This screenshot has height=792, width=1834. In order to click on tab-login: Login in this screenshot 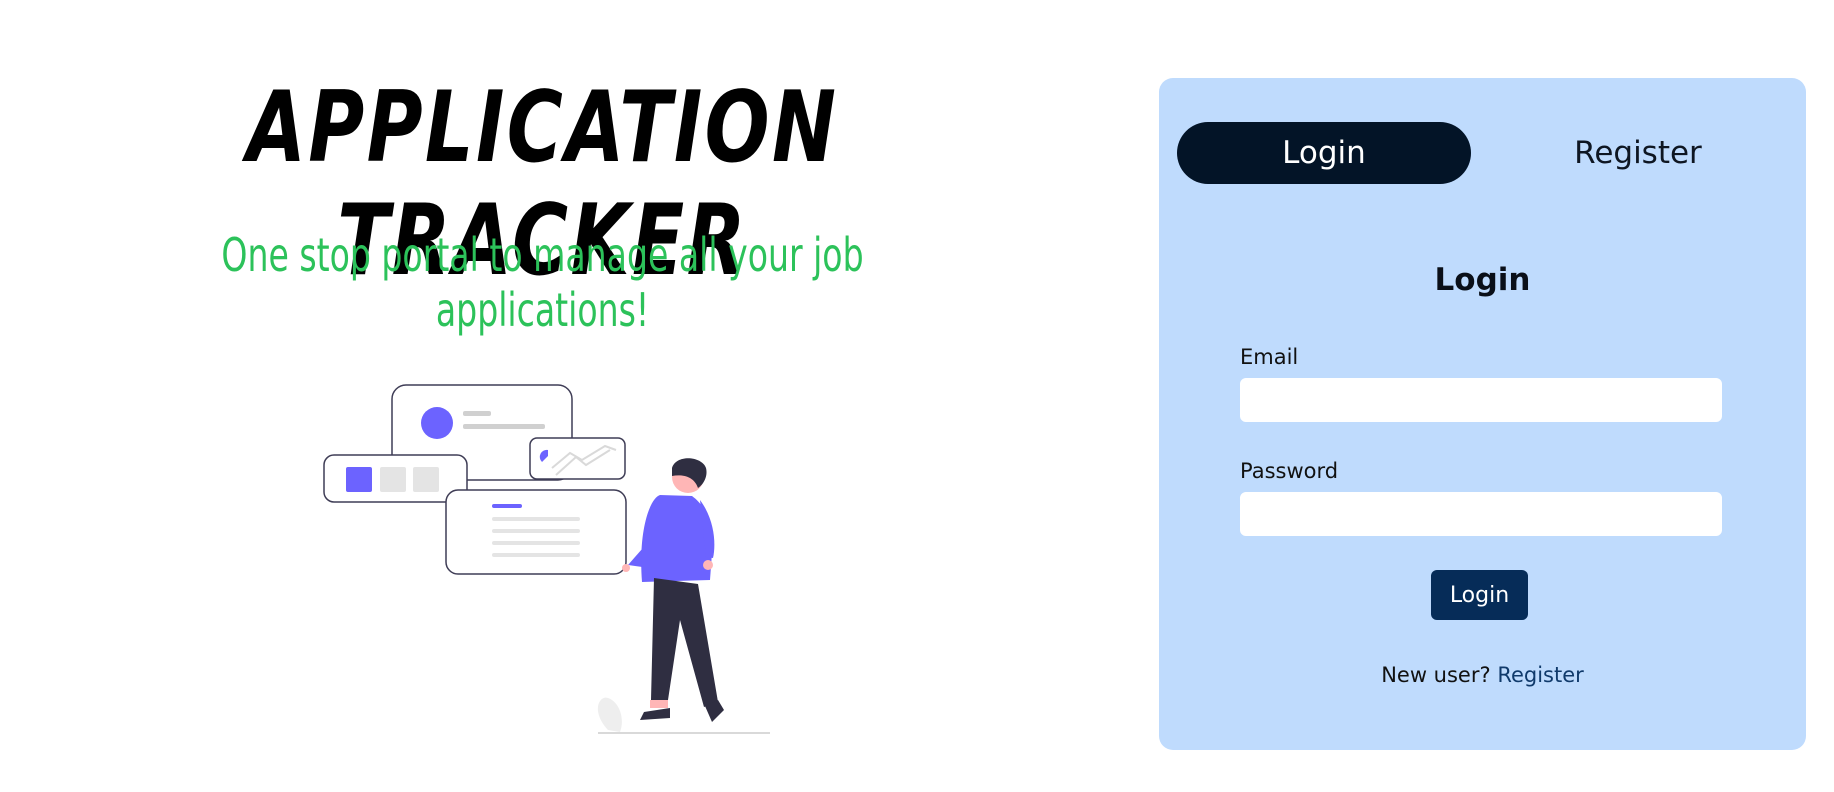, I will do `click(1324, 153)`.